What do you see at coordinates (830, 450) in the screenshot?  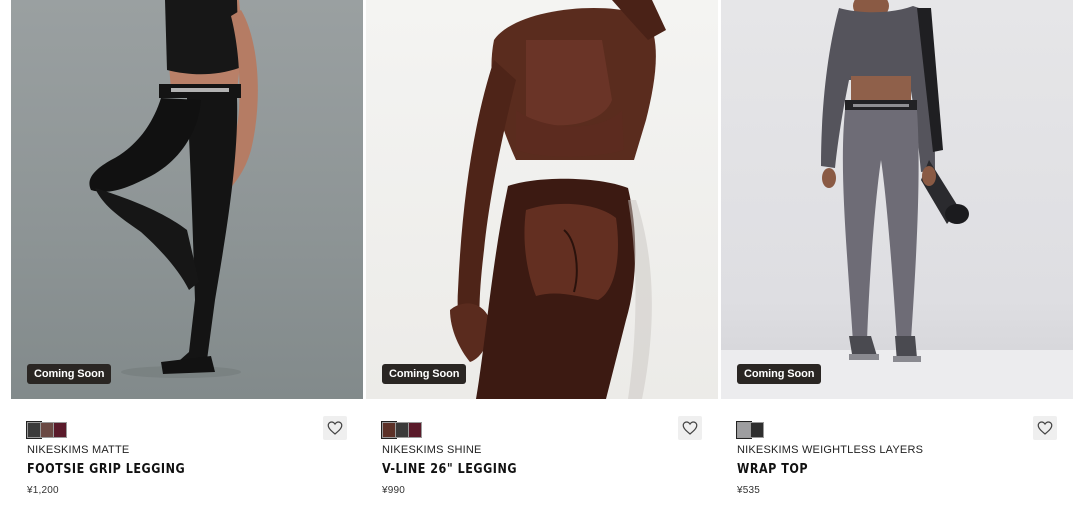 I see `collection-label: NIKESKIMS WEIGHTLESS LAYERS` at bounding box center [830, 450].